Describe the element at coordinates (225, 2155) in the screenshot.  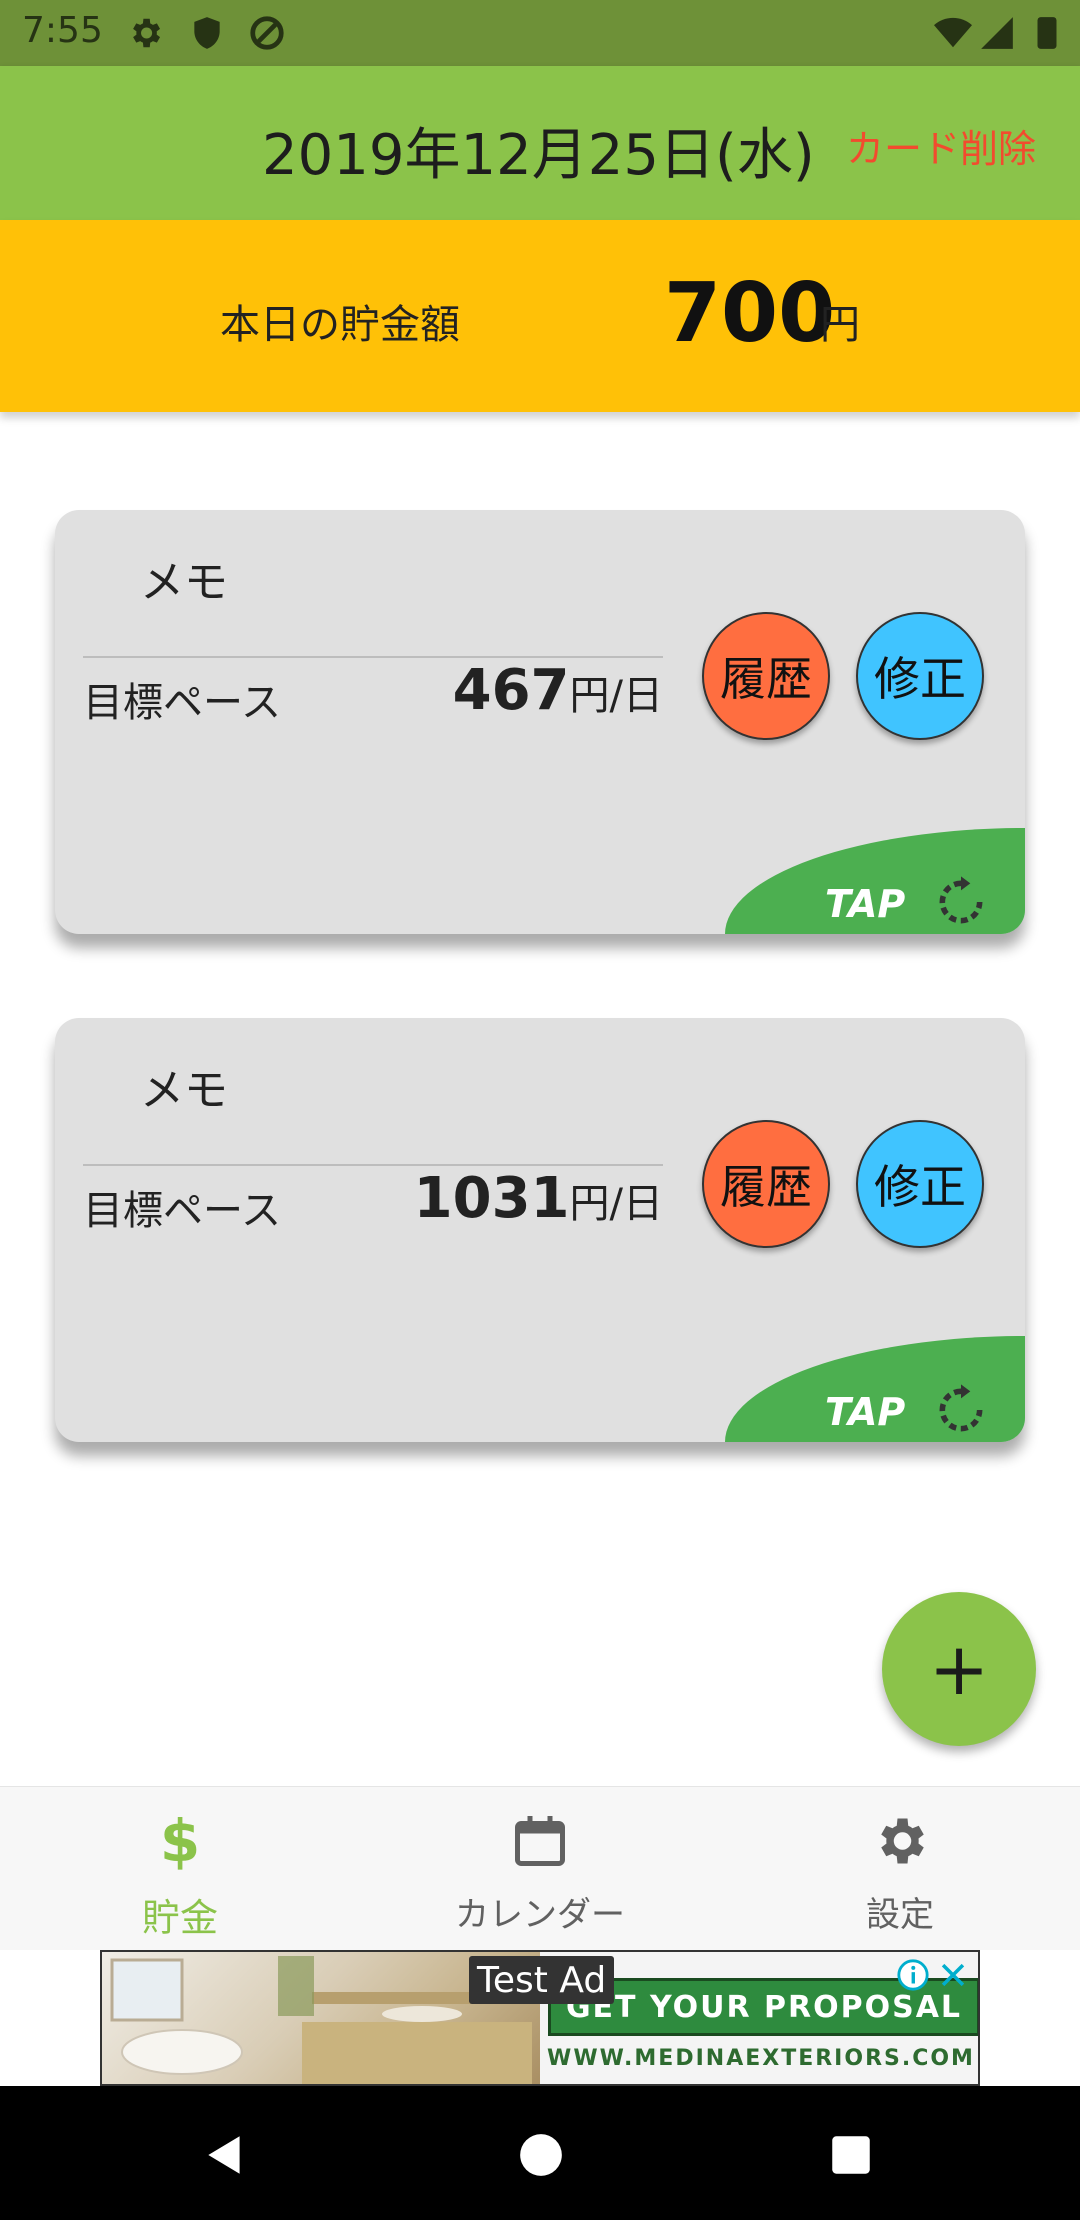
I see `back-icon` at that location.